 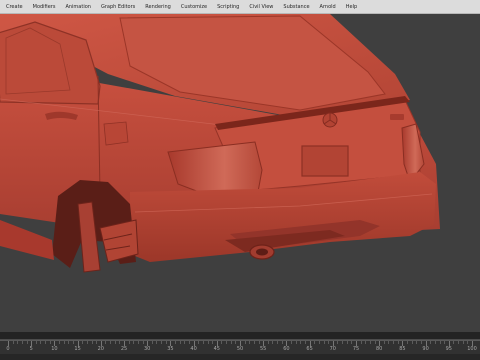 What do you see at coordinates (31, 349) in the screenshot?
I see `frame-label: 5` at bounding box center [31, 349].